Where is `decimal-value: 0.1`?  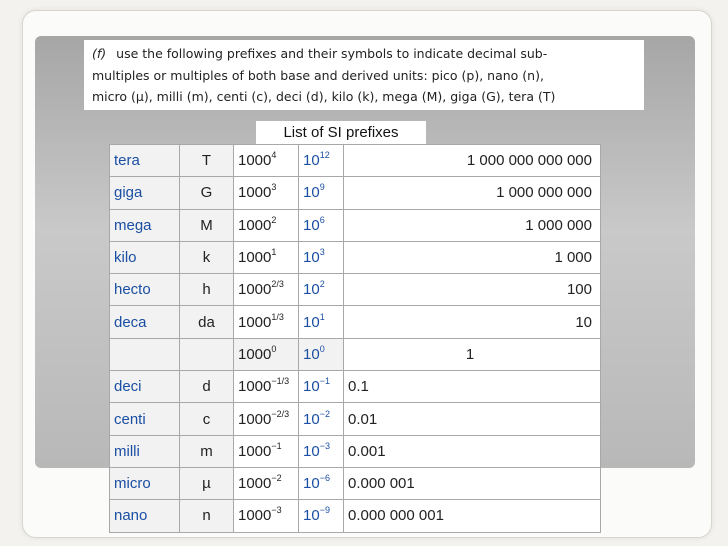 decimal-value: 0.1 is located at coordinates (472, 387).